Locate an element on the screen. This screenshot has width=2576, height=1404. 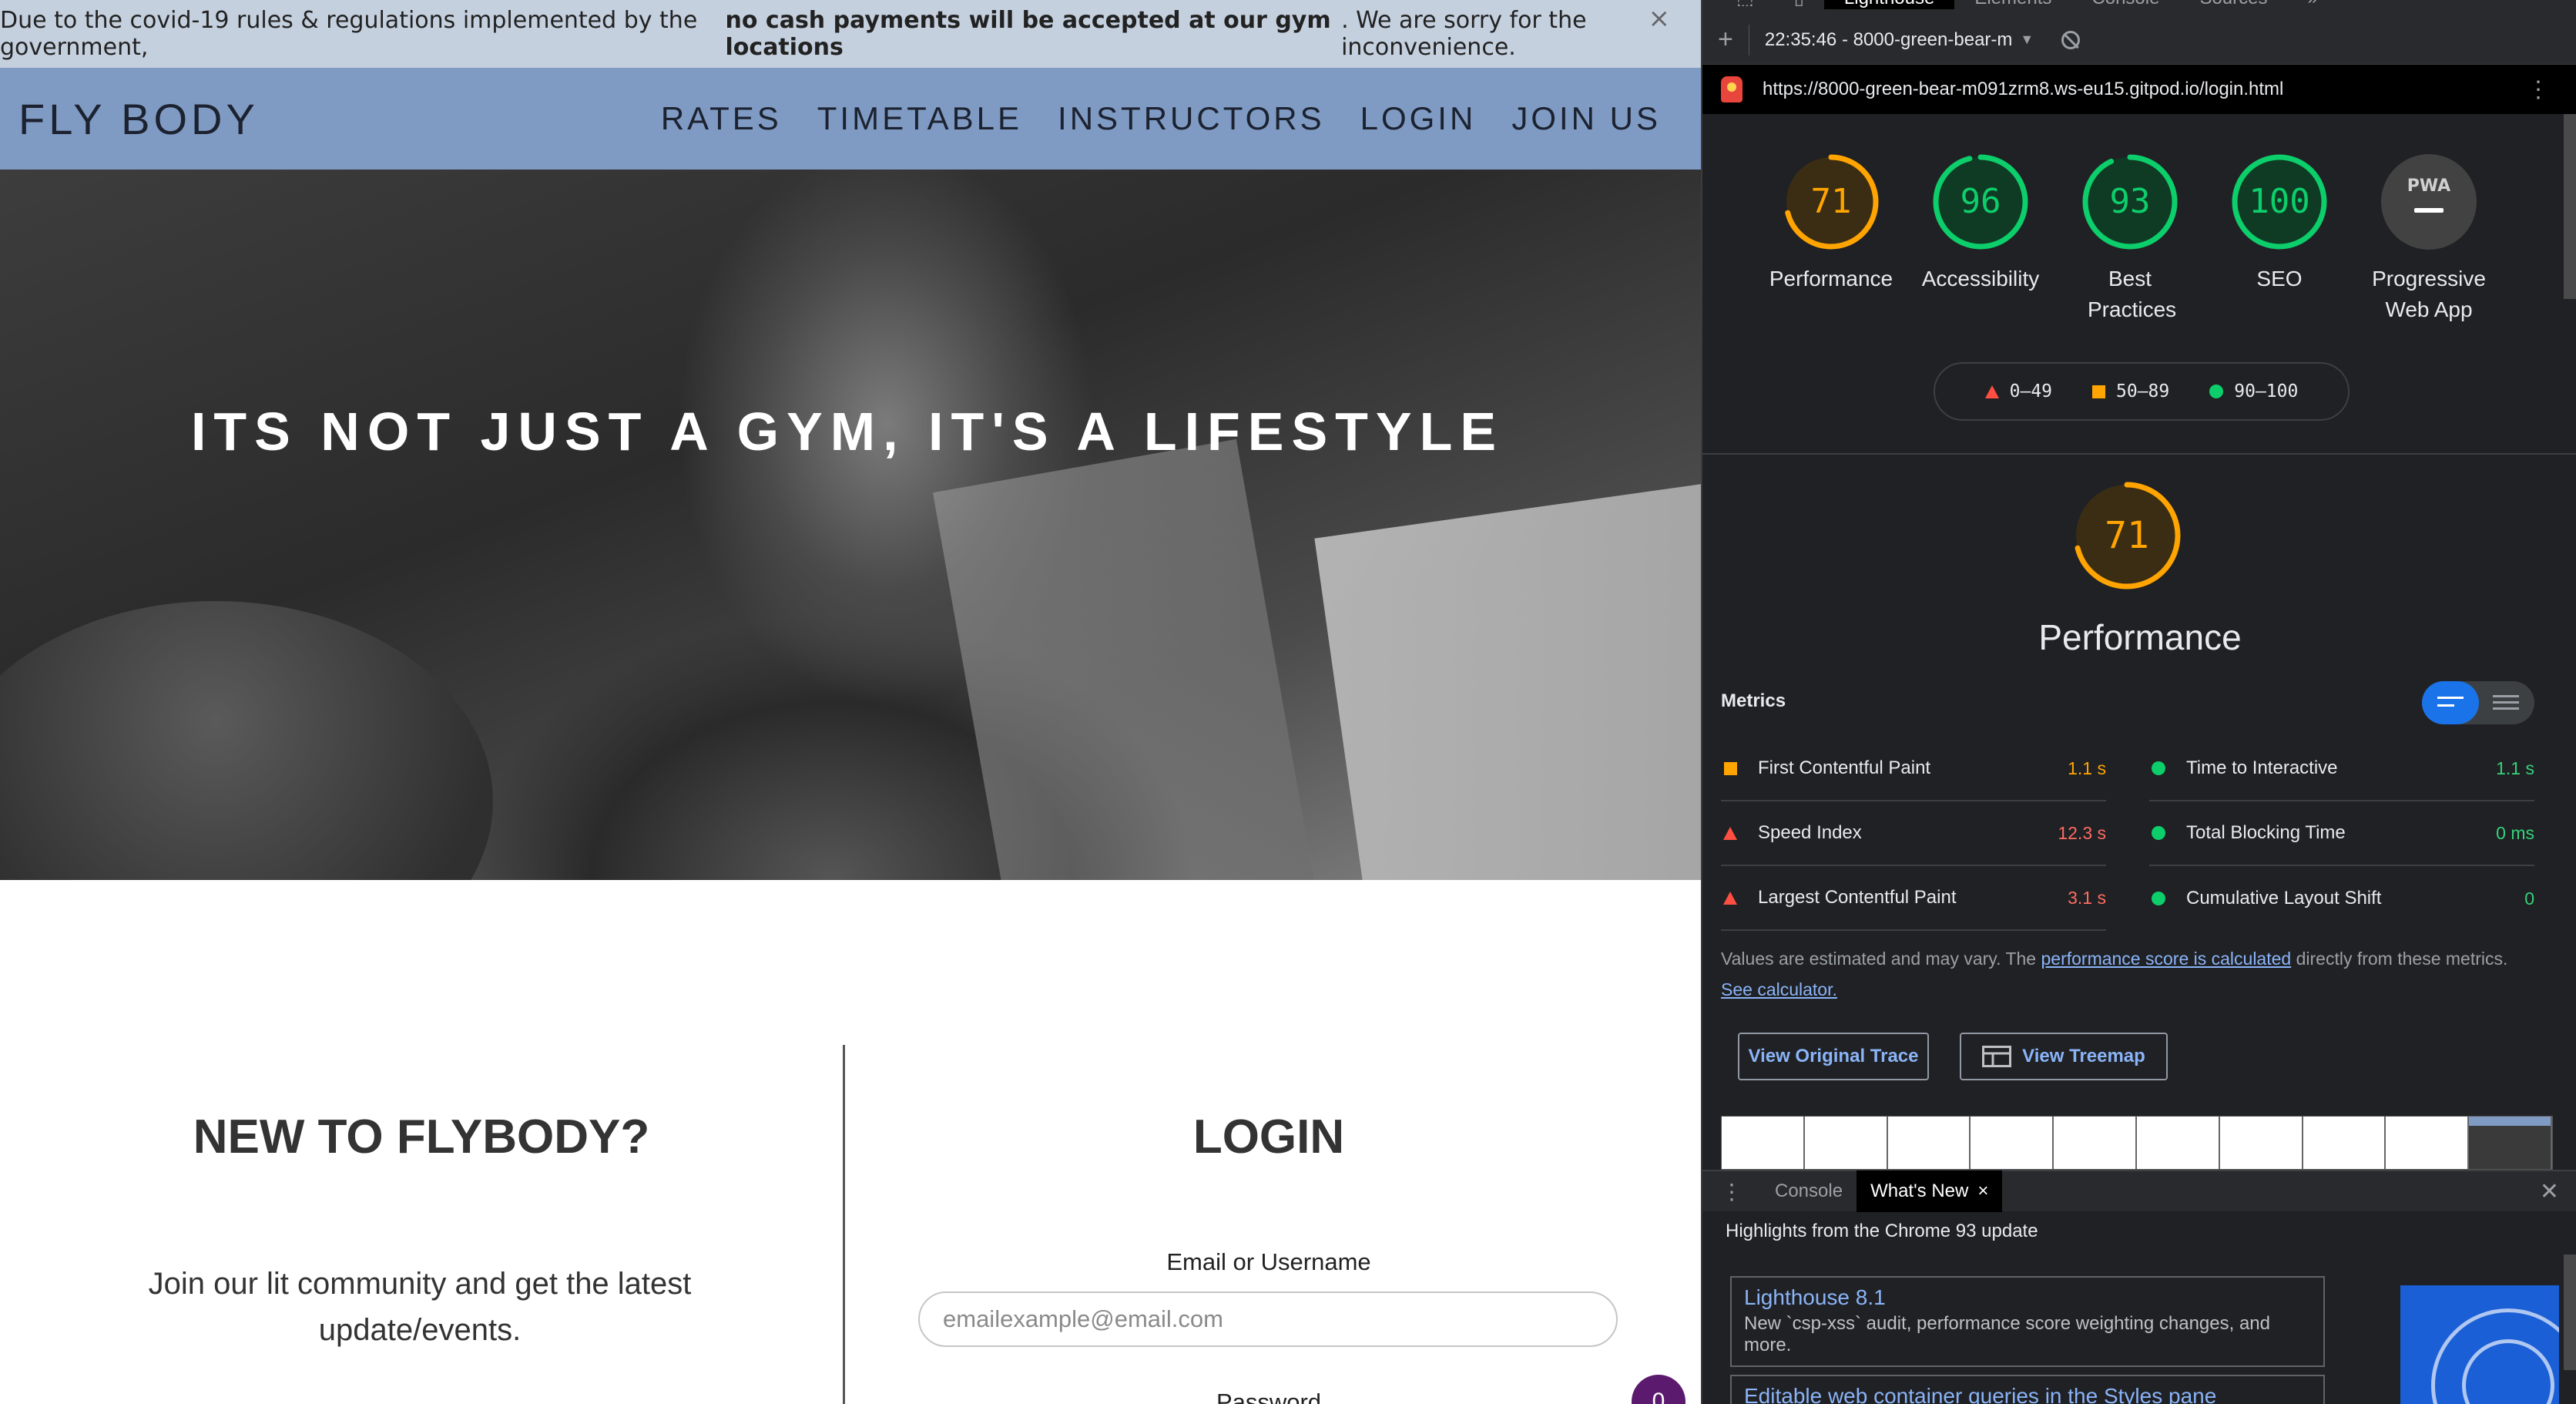
close-drawer-icon: ✕ is located at coordinates (2549, 1191).